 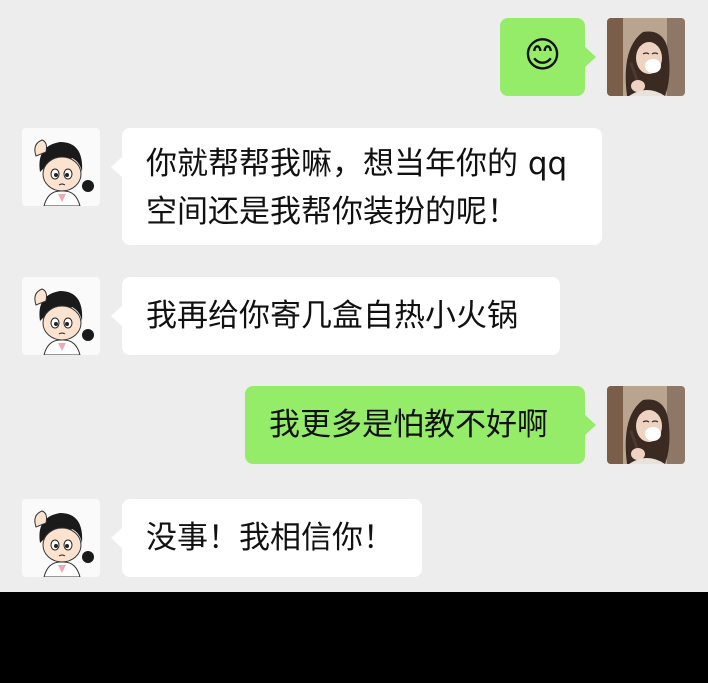 What do you see at coordinates (356, 186) in the screenshot?
I see `incoming-message-bubble: 你就帮帮我嘛，想当年你的 qq 空间还是我帮你装扮的呢！` at bounding box center [356, 186].